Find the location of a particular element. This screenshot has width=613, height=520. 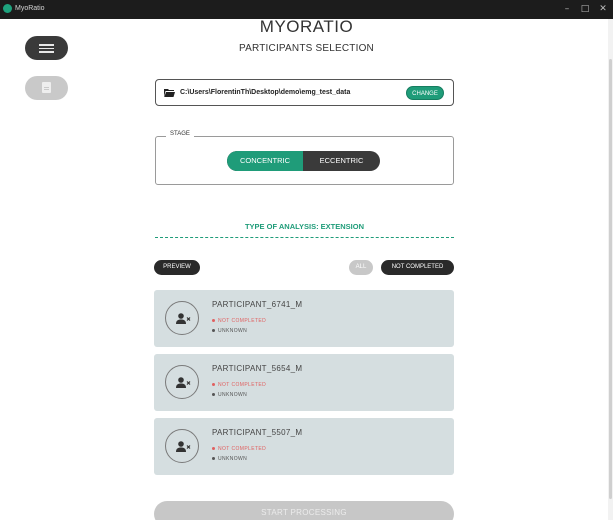

maximize-button: □ is located at coordinates (585, 9).